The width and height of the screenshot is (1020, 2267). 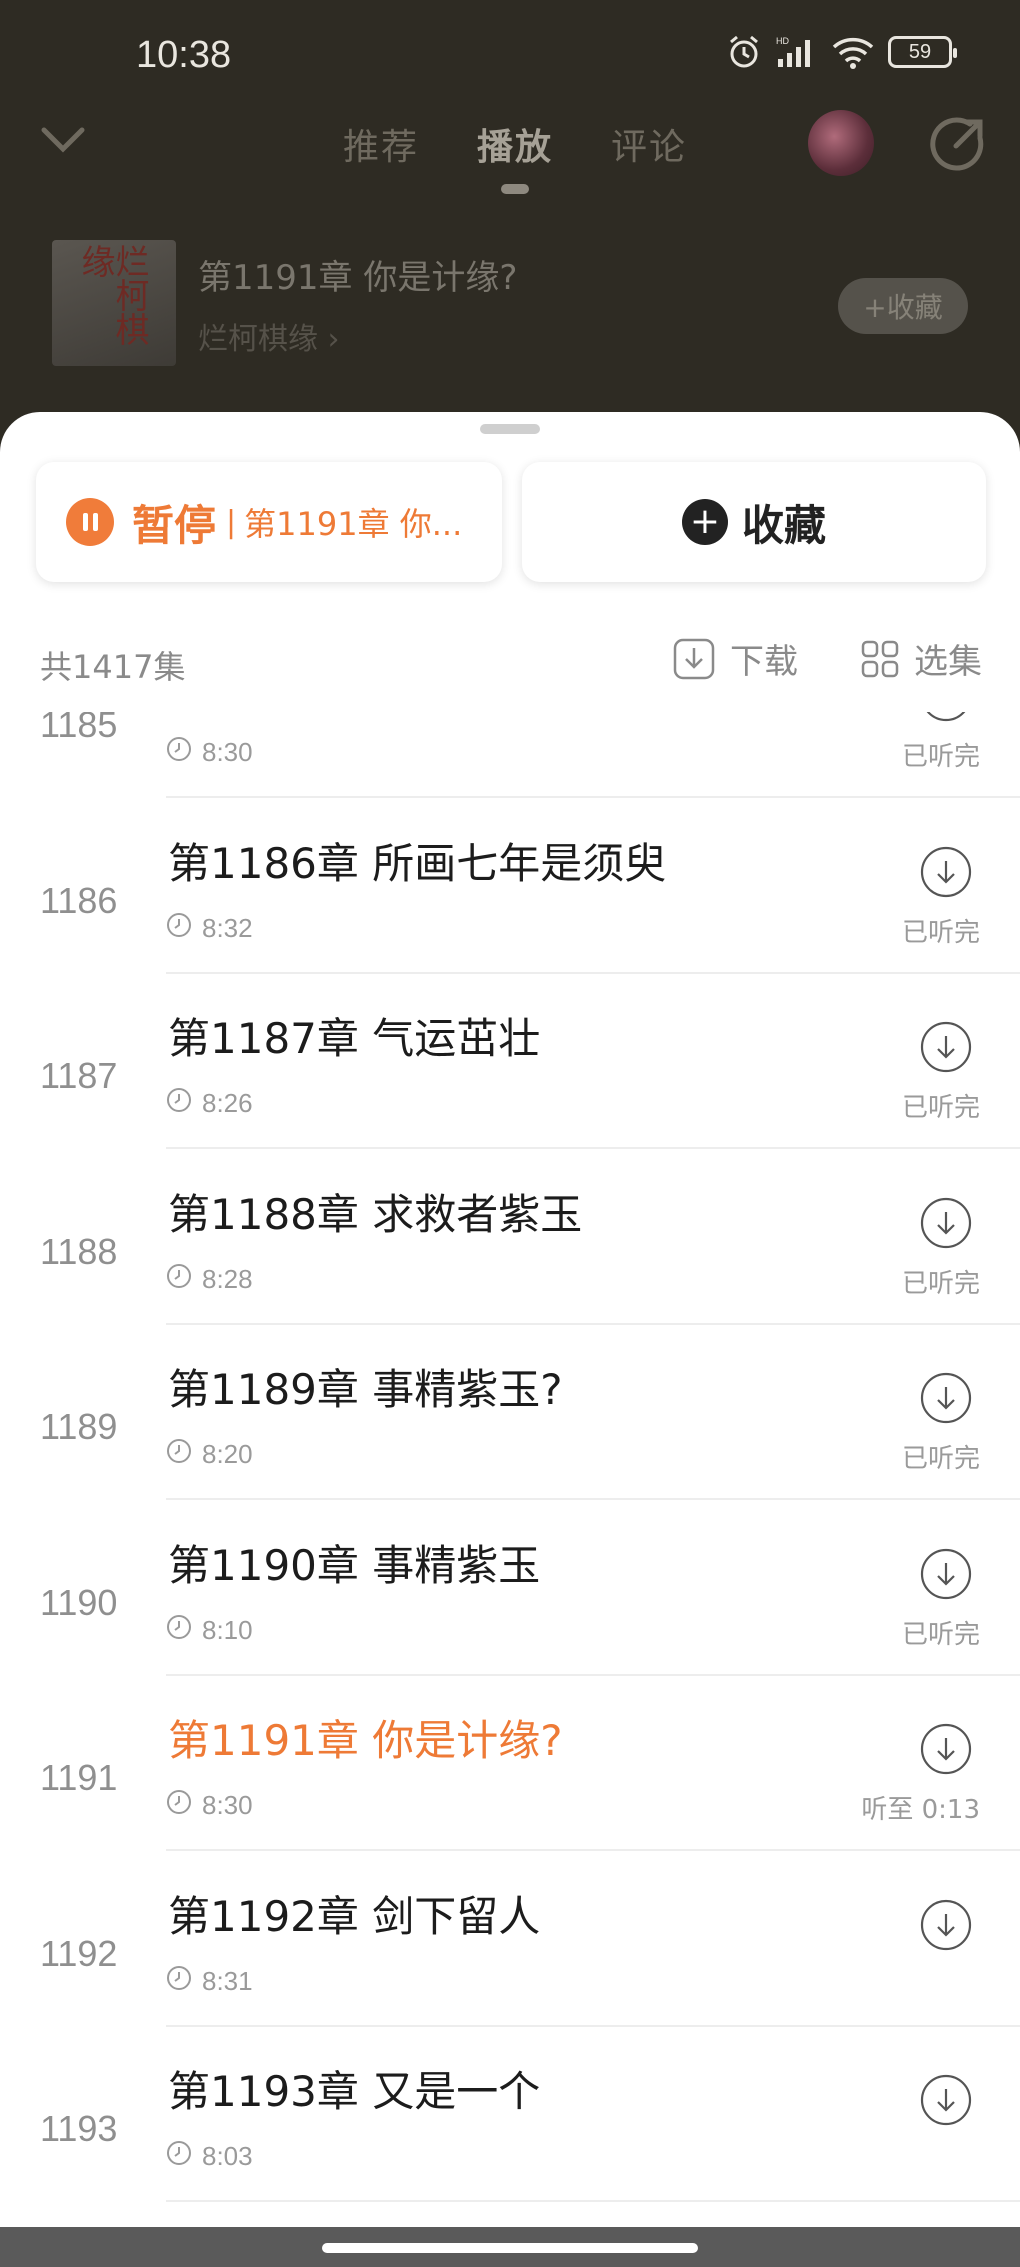 I want to click on episode-row: 1186 第1186章 所画七年是须臾 8:32 已听完, so click(x=510, y=886).